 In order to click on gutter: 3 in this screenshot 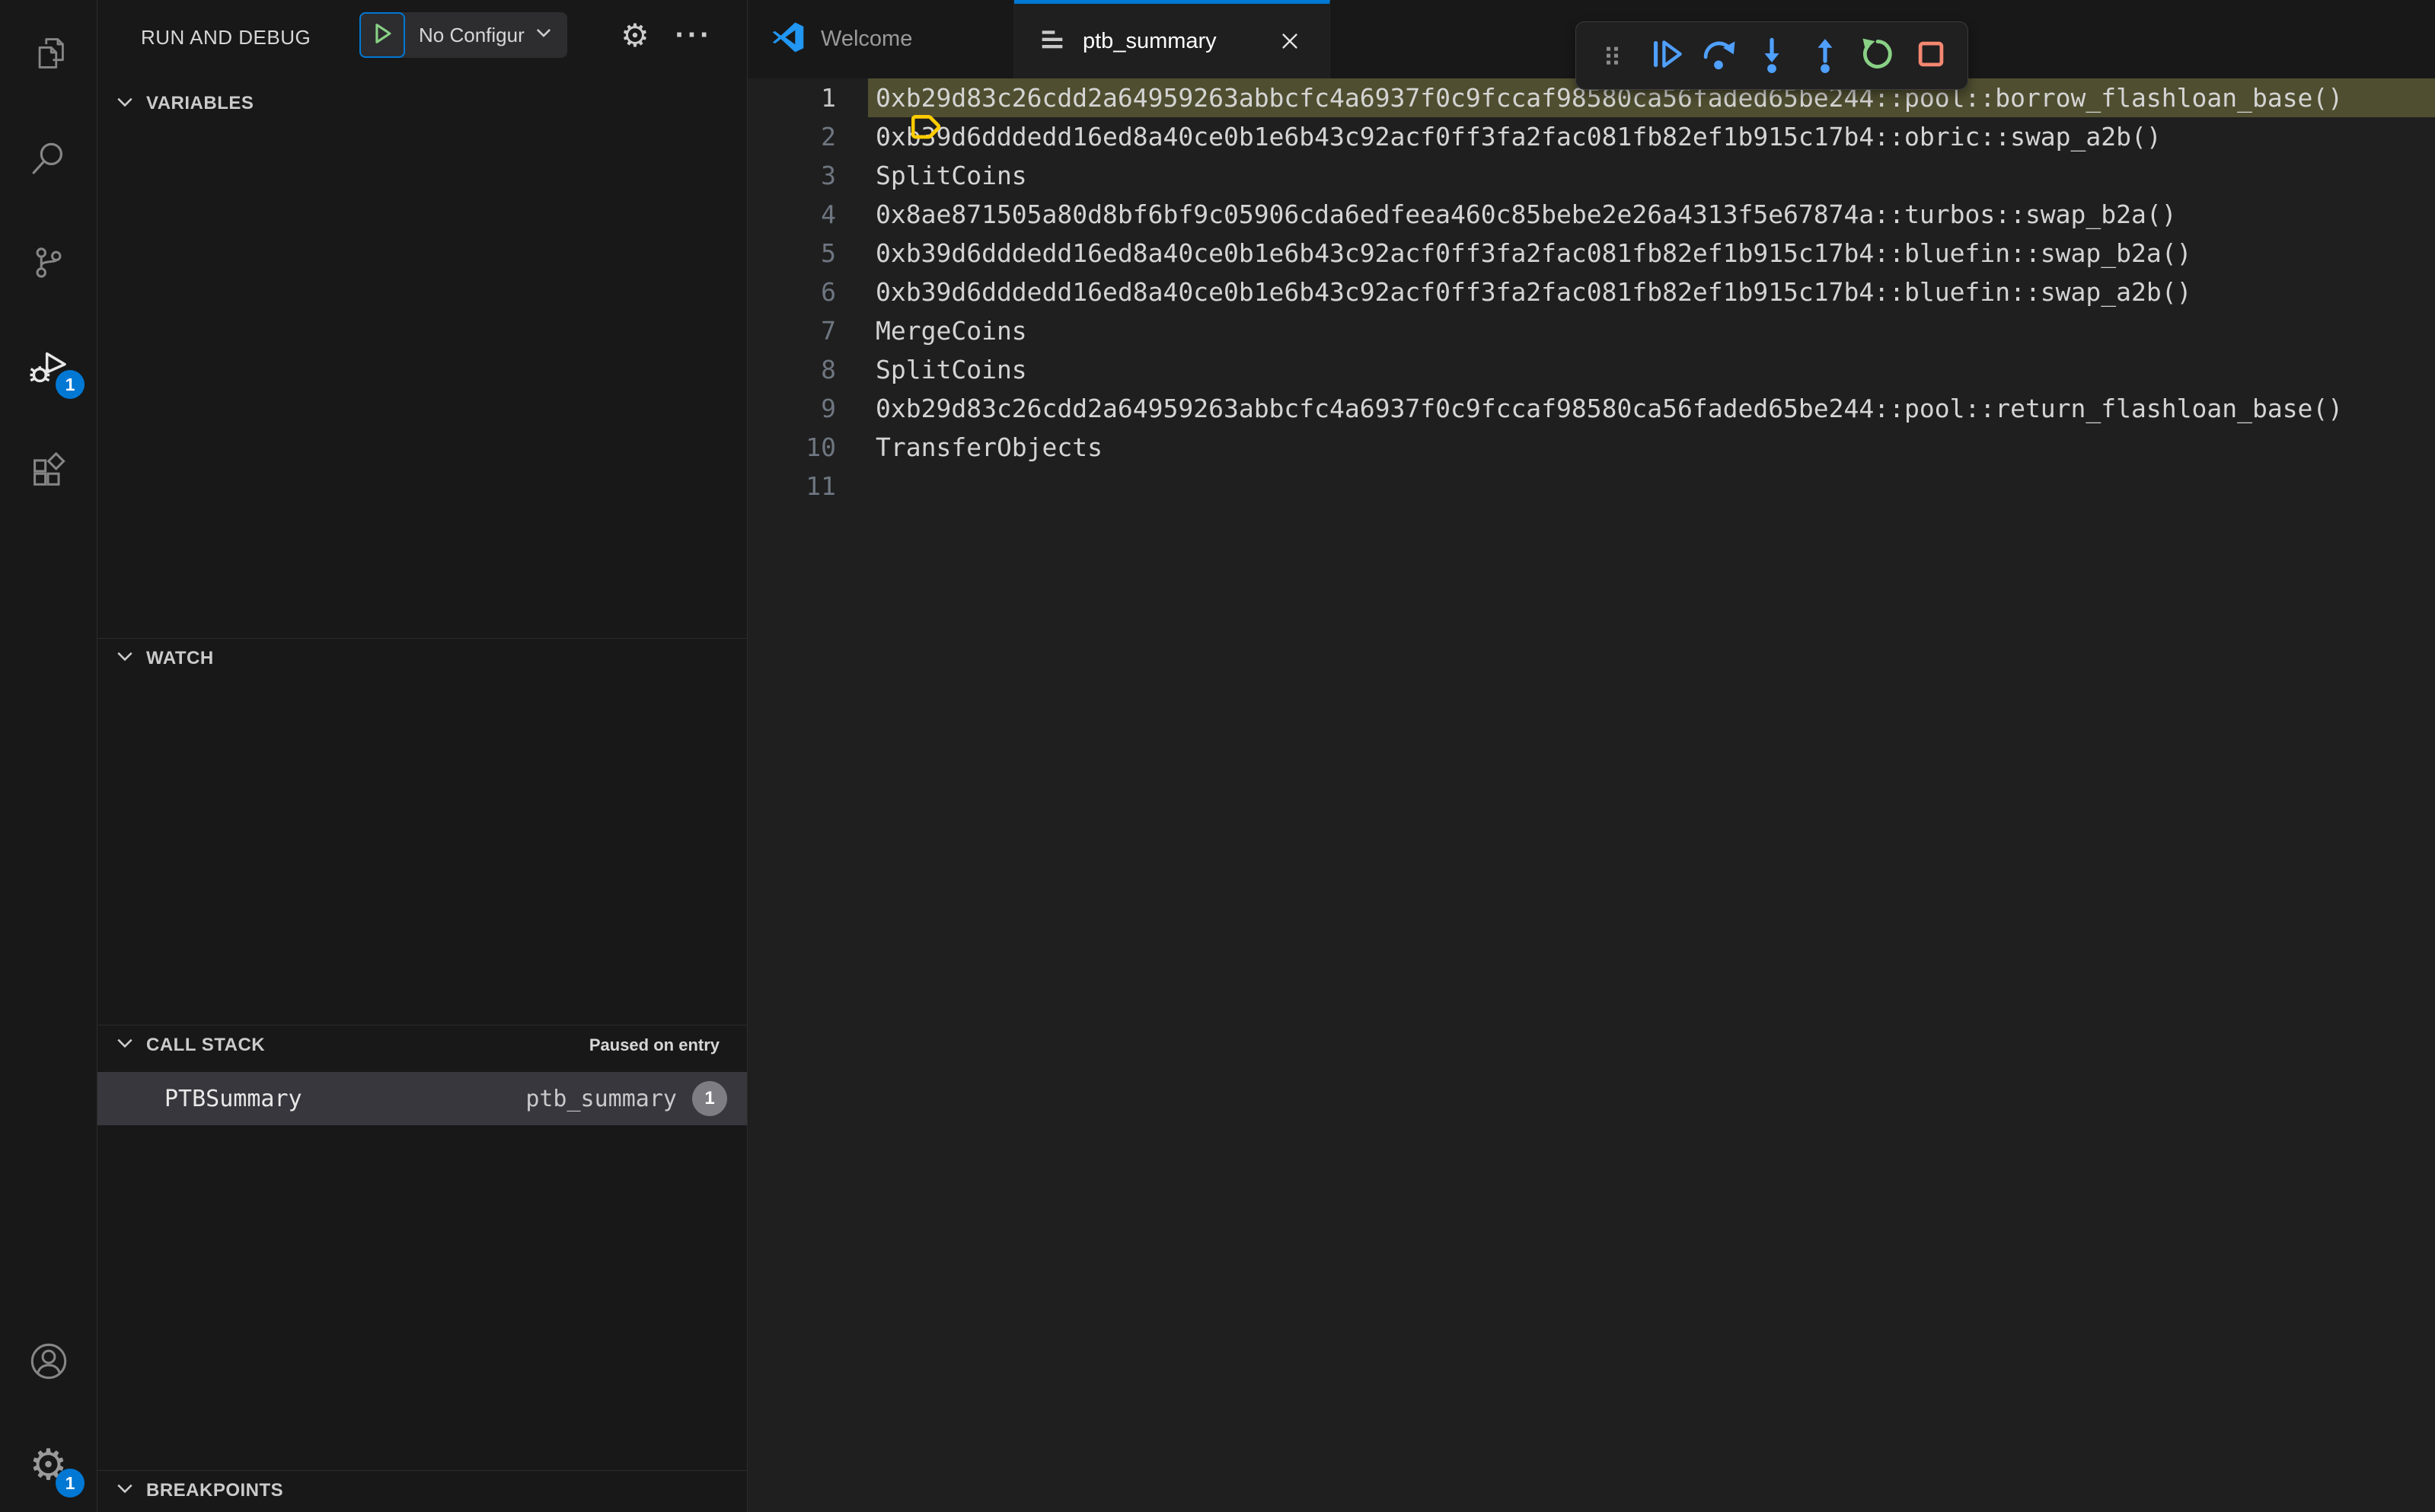, I will do `click(808, 175)`.